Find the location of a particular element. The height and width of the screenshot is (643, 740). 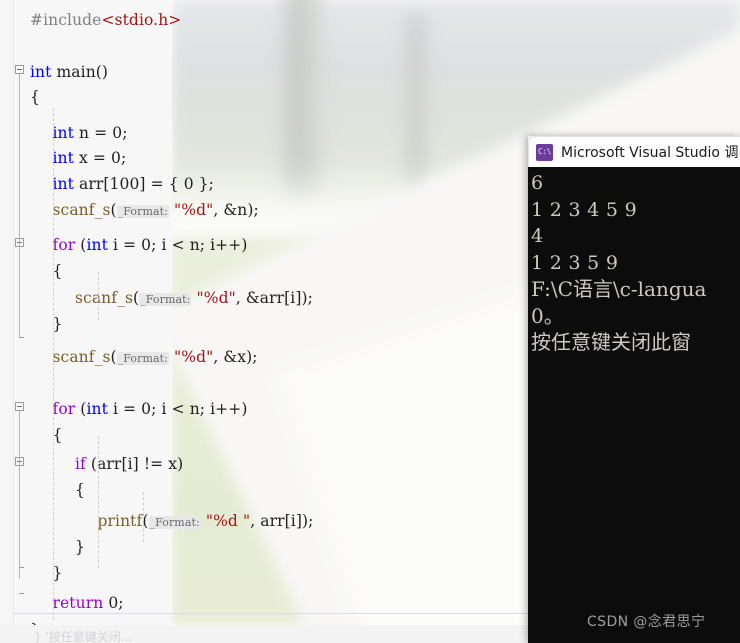

console-output-line: 6 is located at coordinates (537, 183).